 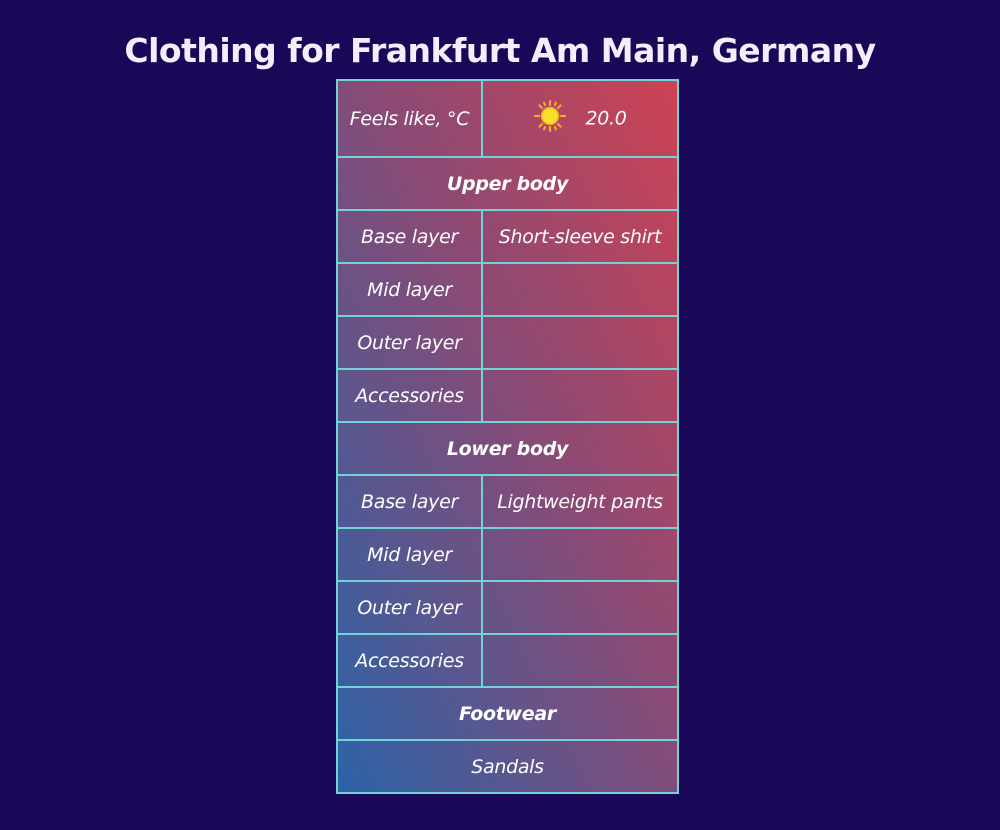 I want to click on sun-icon, so click(x=550, y=118).